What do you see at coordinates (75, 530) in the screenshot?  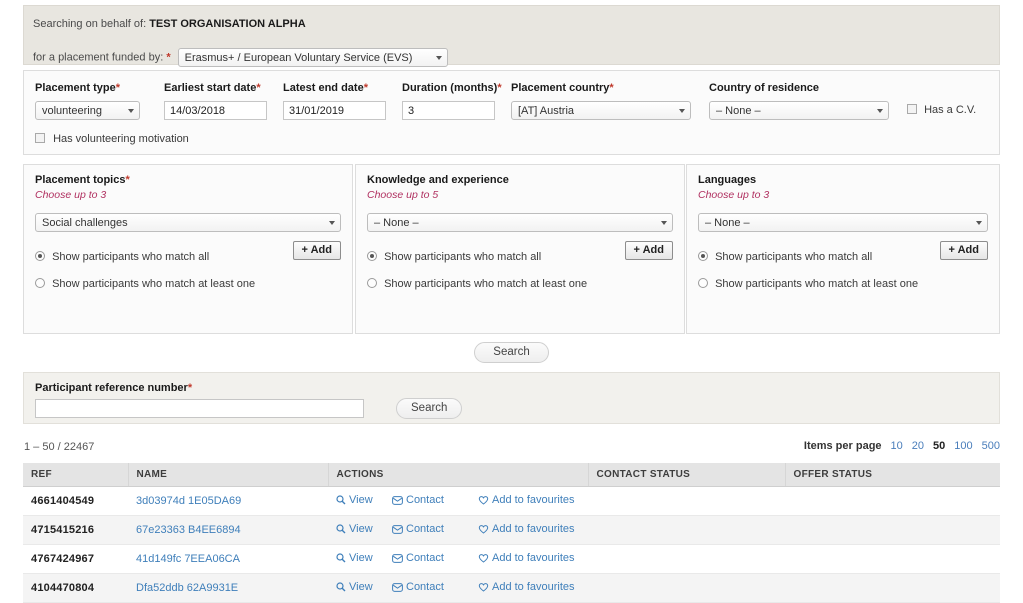 I see `row-ref: 4715415216` at bounding box center [75, 530].